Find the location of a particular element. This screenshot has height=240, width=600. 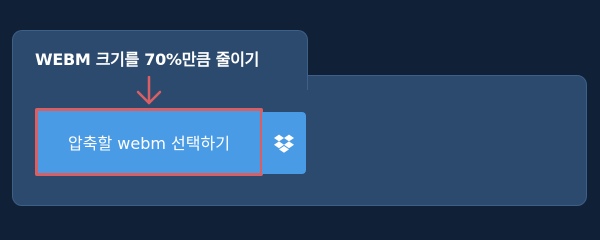

select-webm-button: 압축할 webm 선택하기 is located at coordinates (149, 142).